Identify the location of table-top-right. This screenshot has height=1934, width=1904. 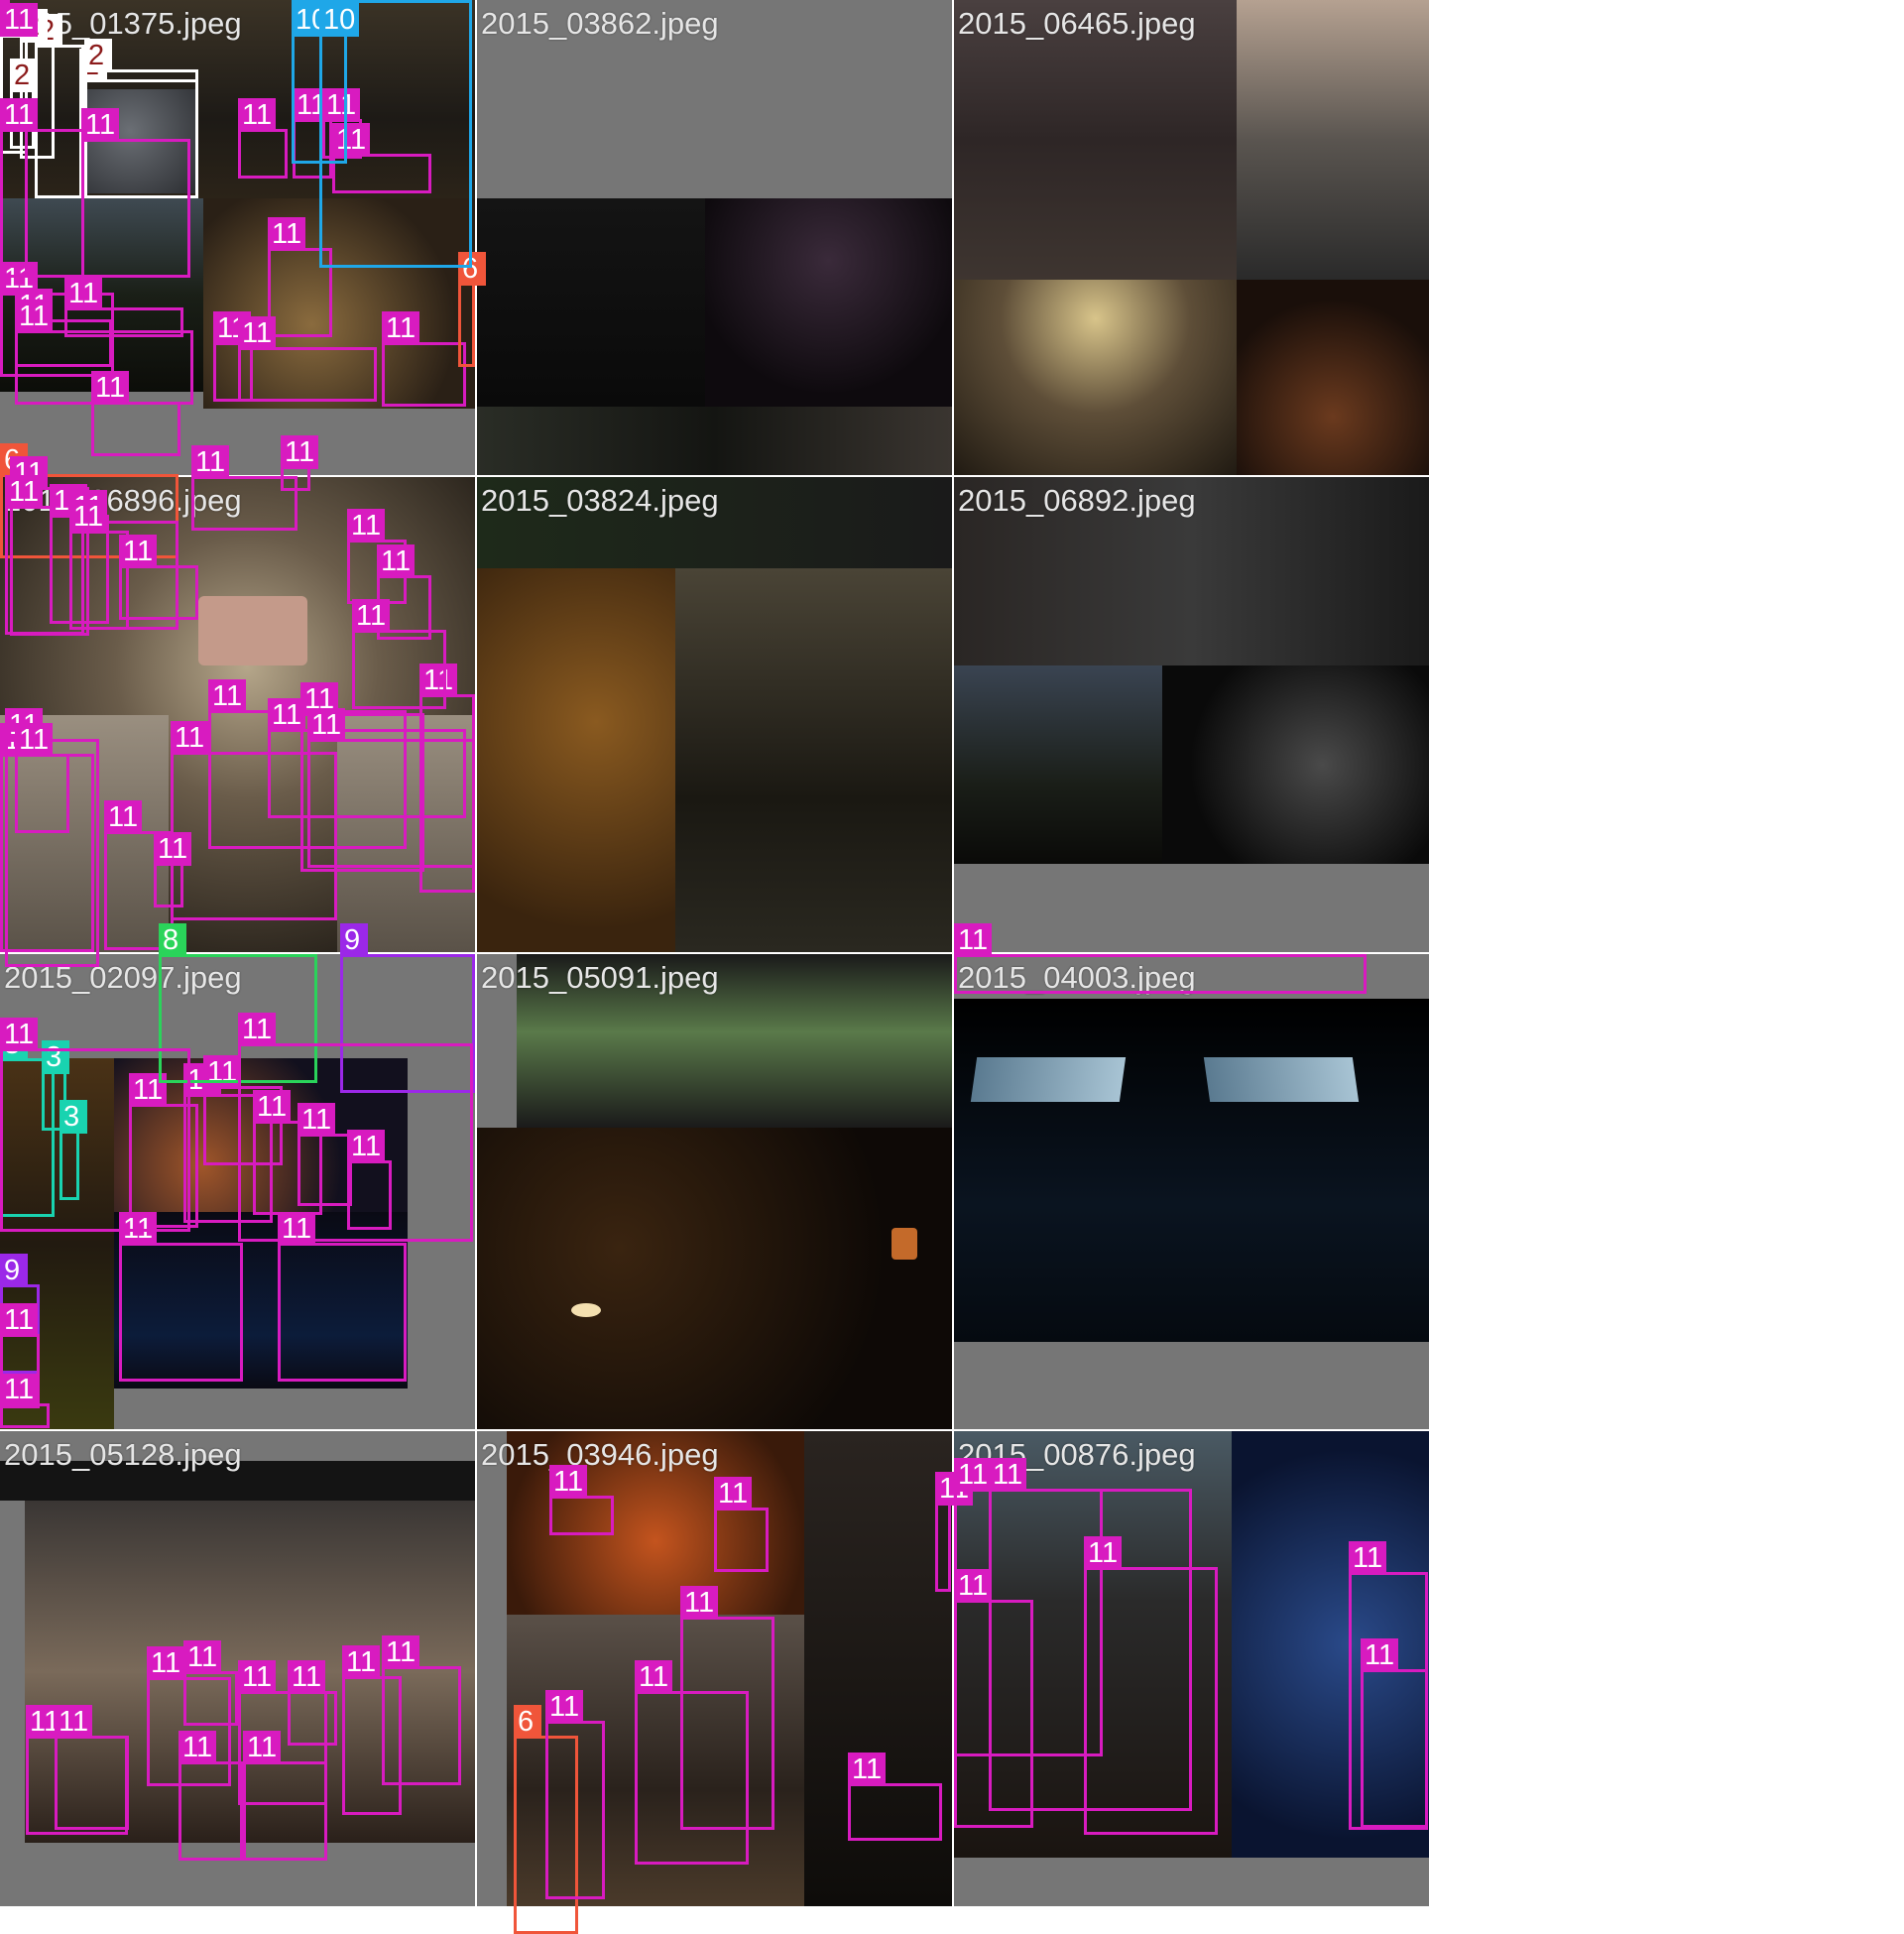
(1281, 1079).